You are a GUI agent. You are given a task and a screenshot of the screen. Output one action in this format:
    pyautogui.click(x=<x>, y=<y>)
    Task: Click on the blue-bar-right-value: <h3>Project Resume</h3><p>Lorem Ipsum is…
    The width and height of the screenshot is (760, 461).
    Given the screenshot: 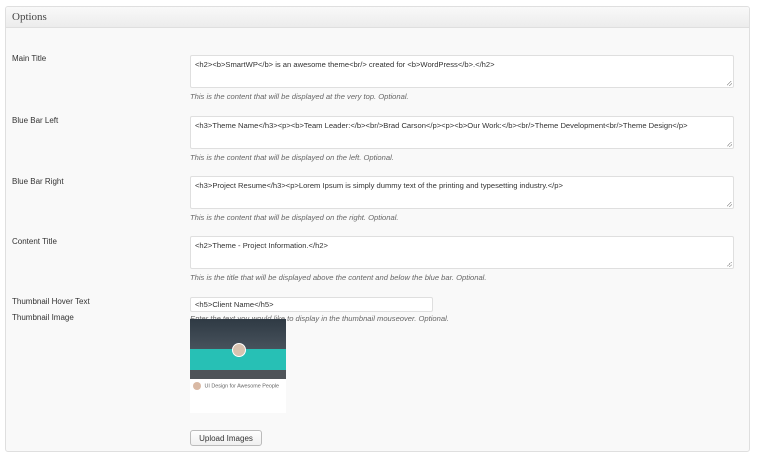 What is the action you would take?
    pyautogui.click(x=379, y=185)
    